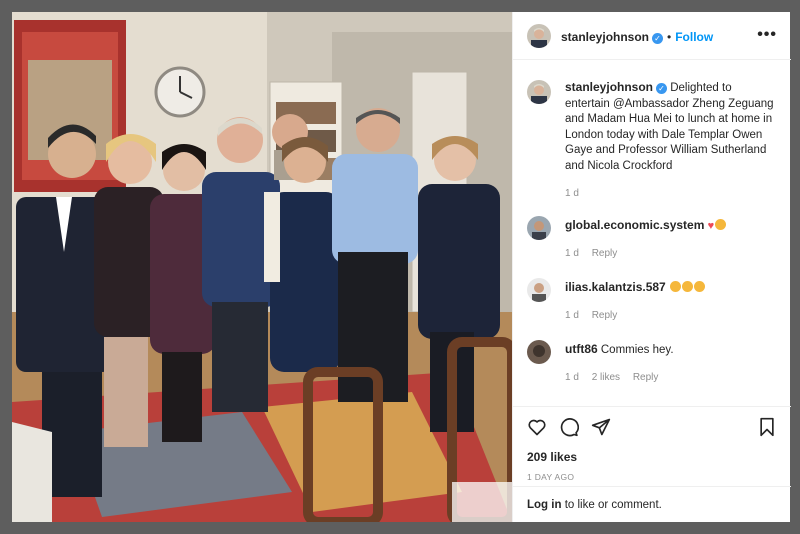 Image resolution: width=800 pixels, height=534 pixels. I want to click on heart-icon, so click(537, 429).